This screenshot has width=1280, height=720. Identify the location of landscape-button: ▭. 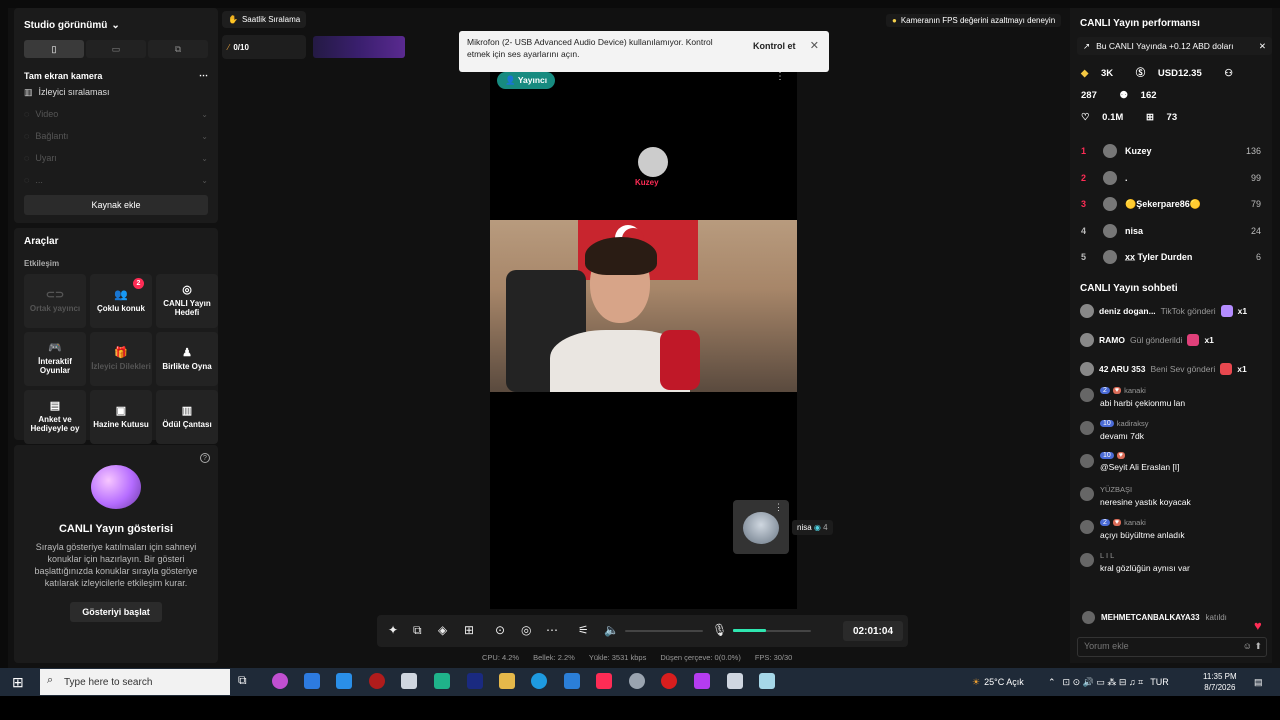
(116, 49).